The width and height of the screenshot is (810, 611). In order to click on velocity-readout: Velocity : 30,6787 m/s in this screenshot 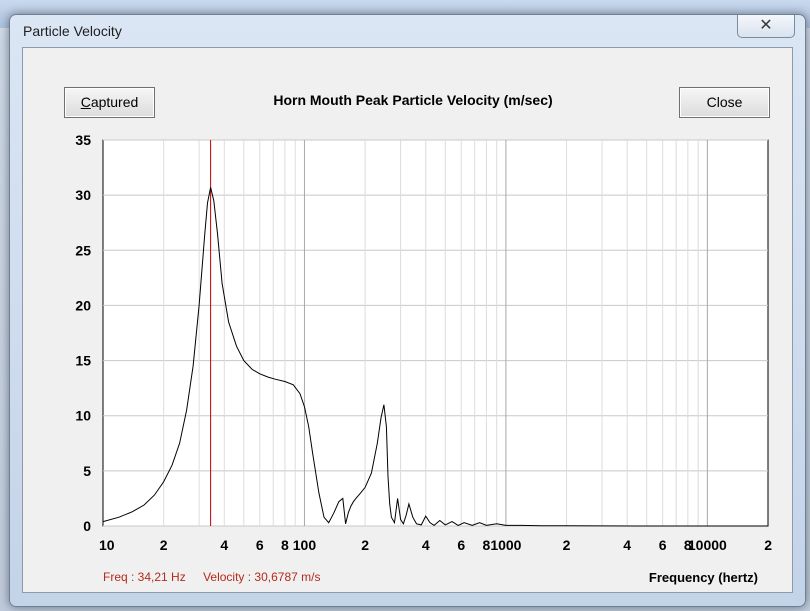, I will do `click(262, 577)`.